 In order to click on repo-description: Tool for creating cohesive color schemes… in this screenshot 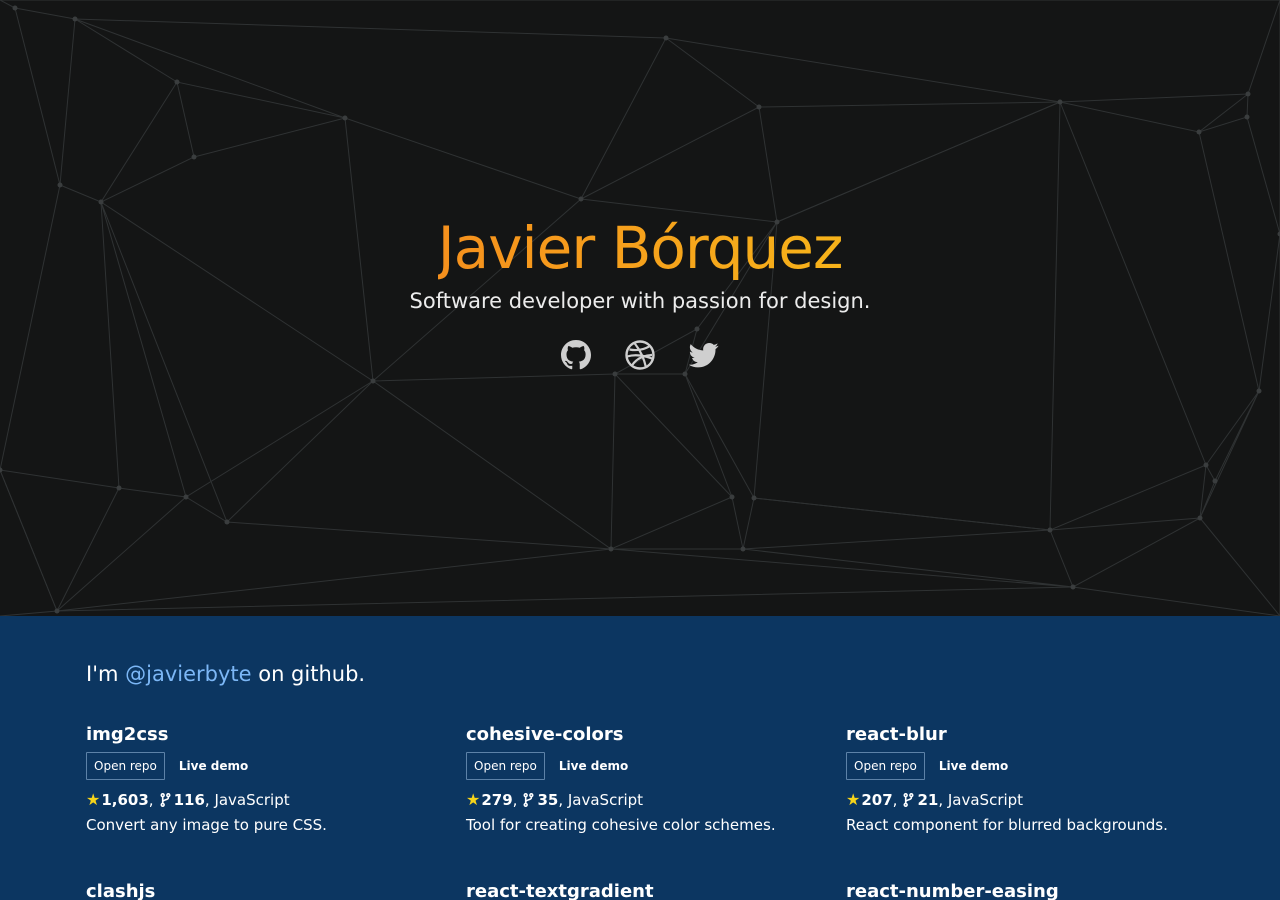, I will do `click(621, 825)`.